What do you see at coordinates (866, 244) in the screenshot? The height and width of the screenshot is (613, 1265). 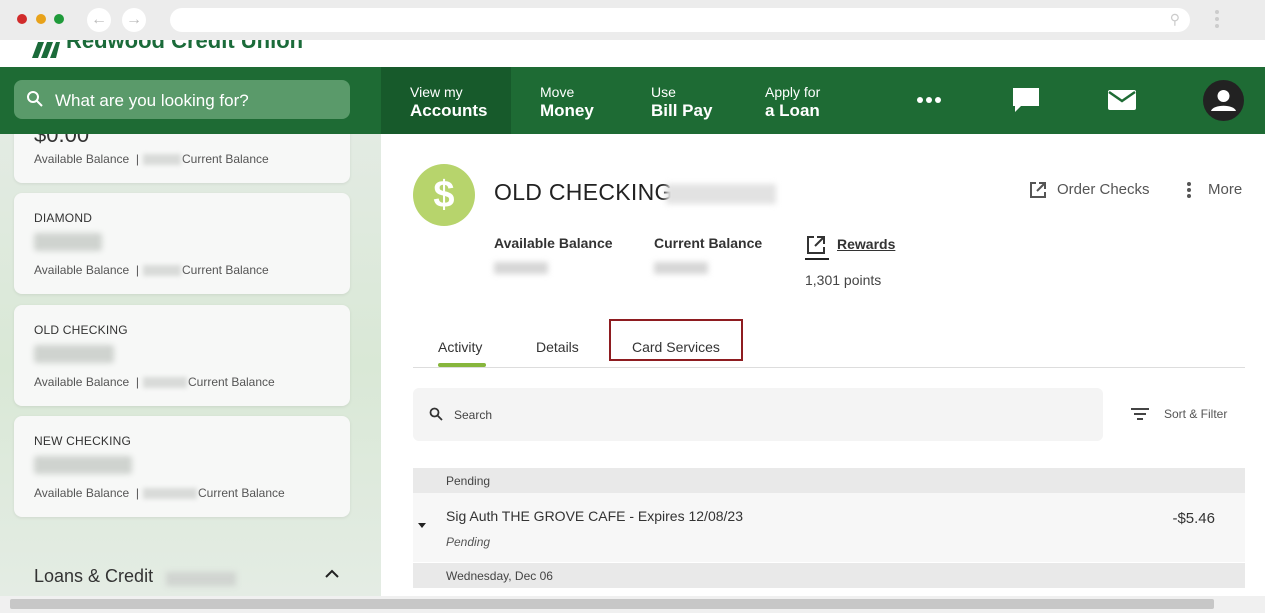 I see `rewards-label: Rewards` at bounding box center [866, 244].